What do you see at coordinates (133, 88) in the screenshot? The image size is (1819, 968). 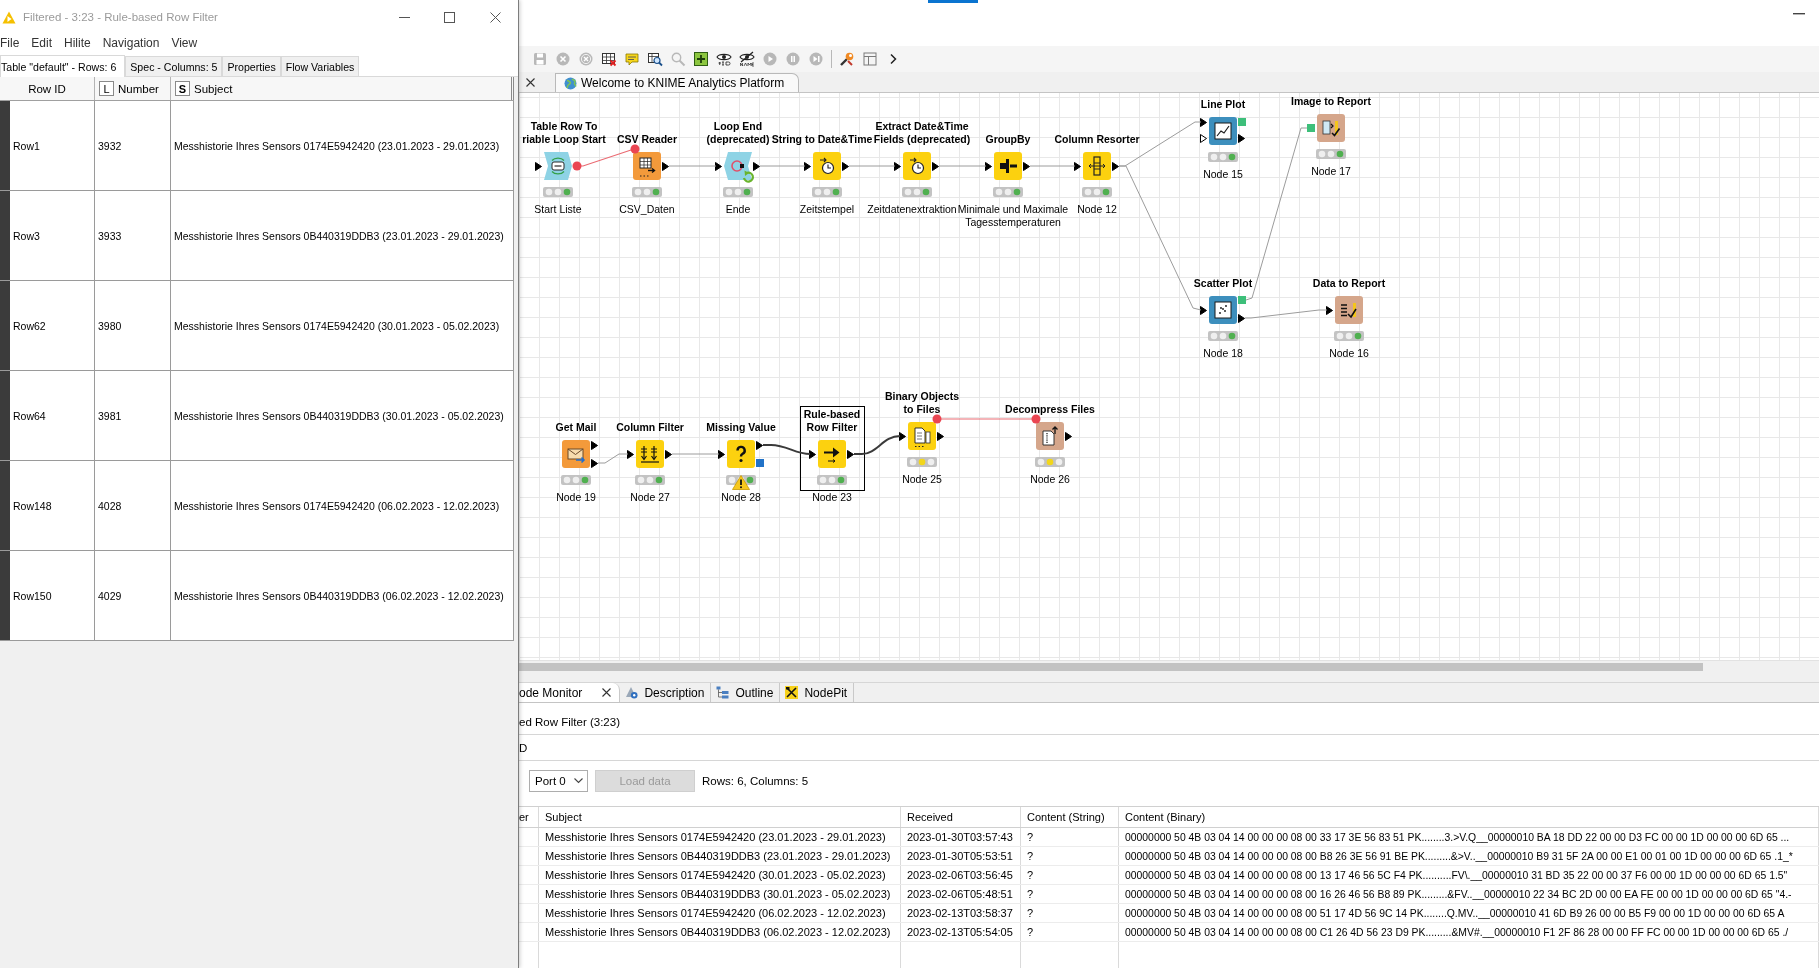 I see `column-header: L Number` at bounding box center [133, 88].